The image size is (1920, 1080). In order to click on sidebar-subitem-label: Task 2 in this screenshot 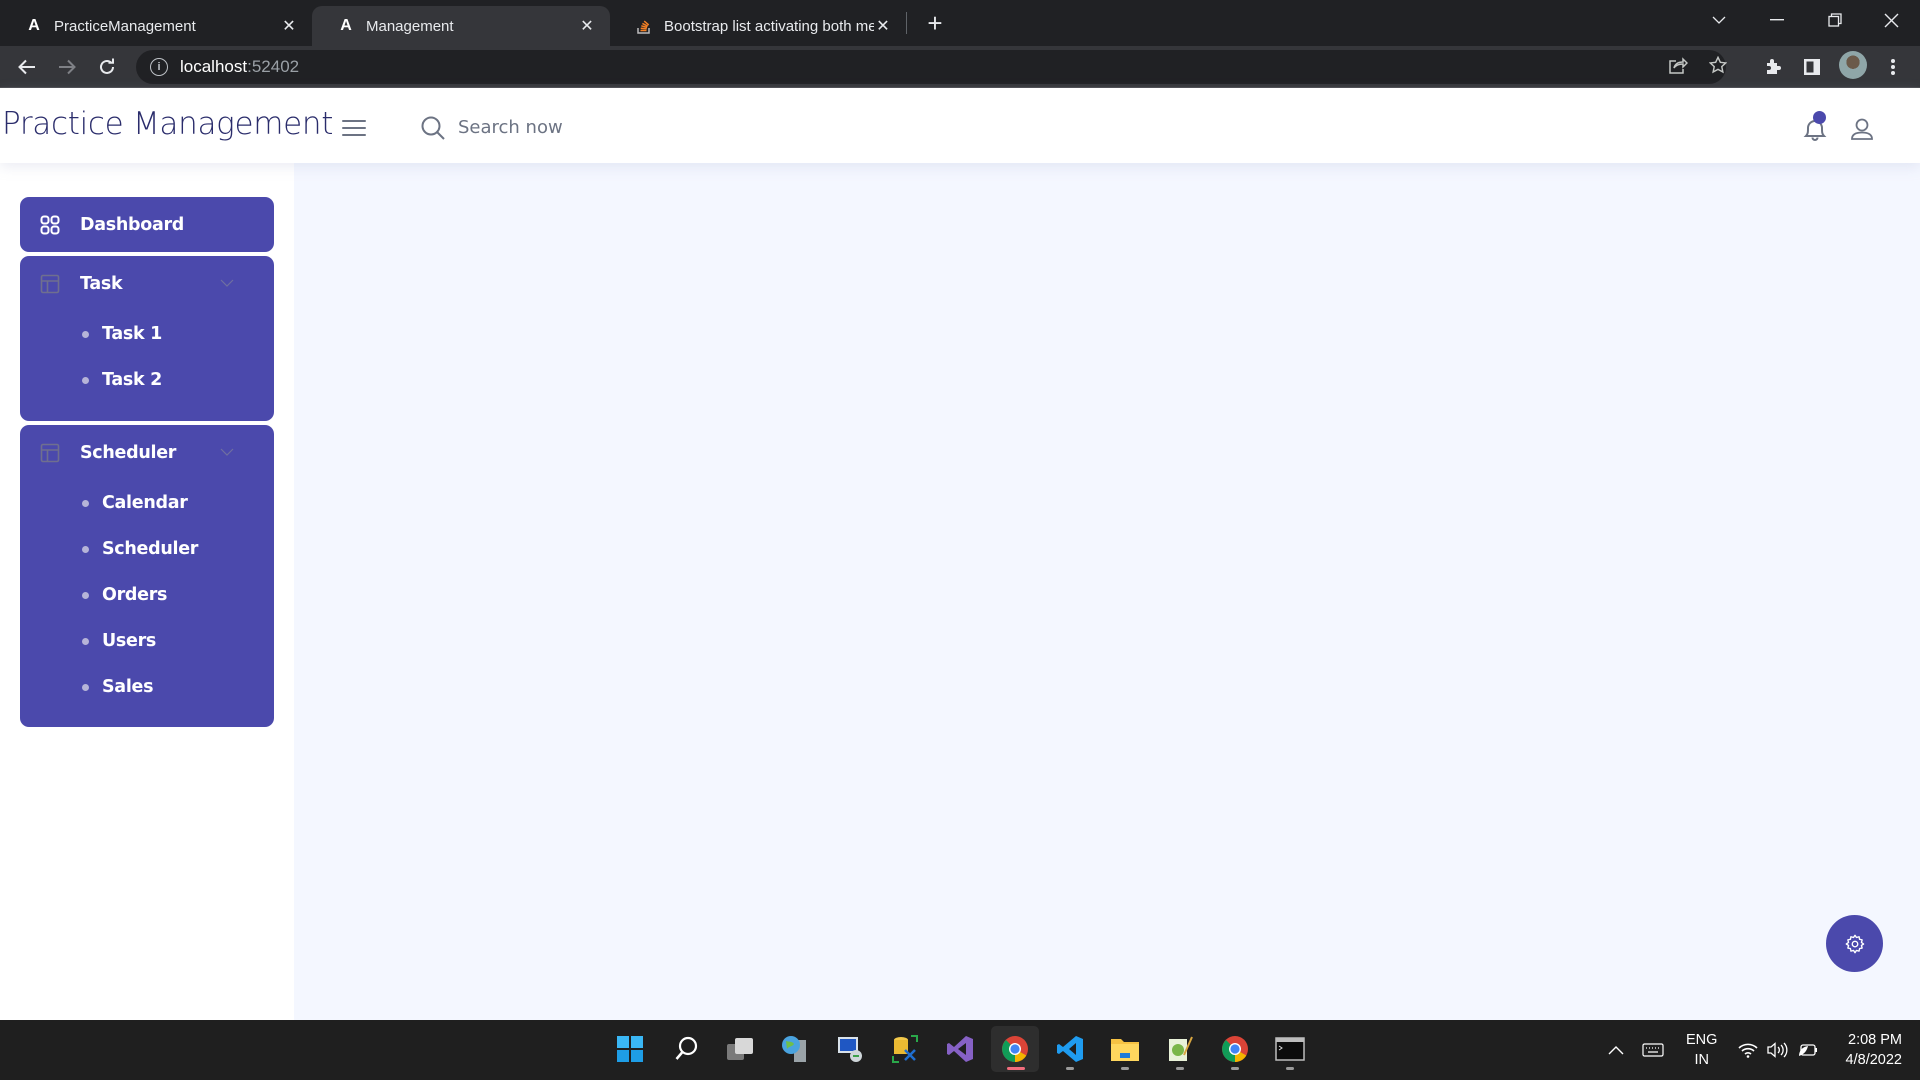, I will do `click(132, 380)`.